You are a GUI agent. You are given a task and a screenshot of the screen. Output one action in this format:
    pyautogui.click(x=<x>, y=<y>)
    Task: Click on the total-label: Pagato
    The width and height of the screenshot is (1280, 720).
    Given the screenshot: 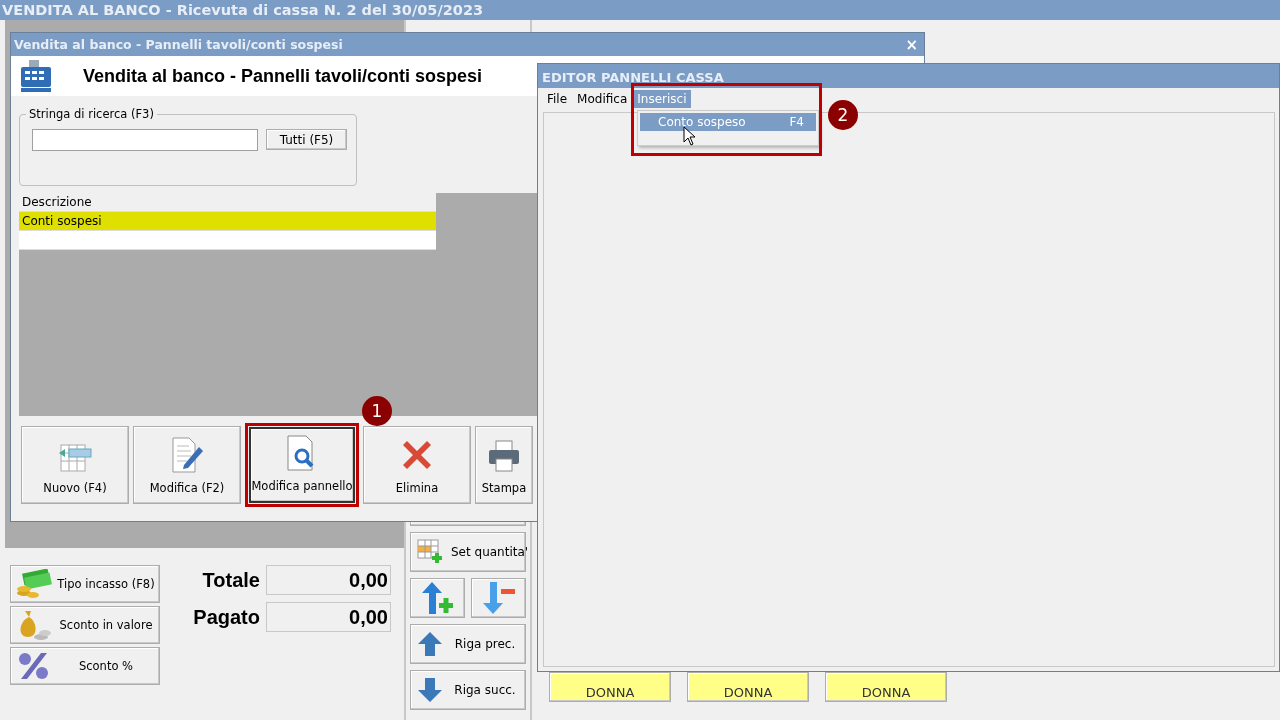 What is the action you would take?
    pyautogui.click(x=226, y=617)
    